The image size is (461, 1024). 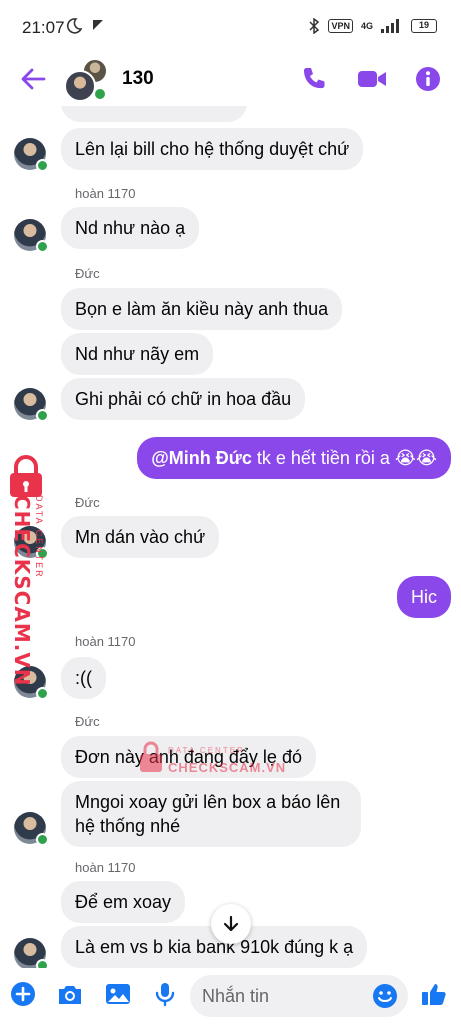 I want to click on like-icon, so click(x=434, y=994).